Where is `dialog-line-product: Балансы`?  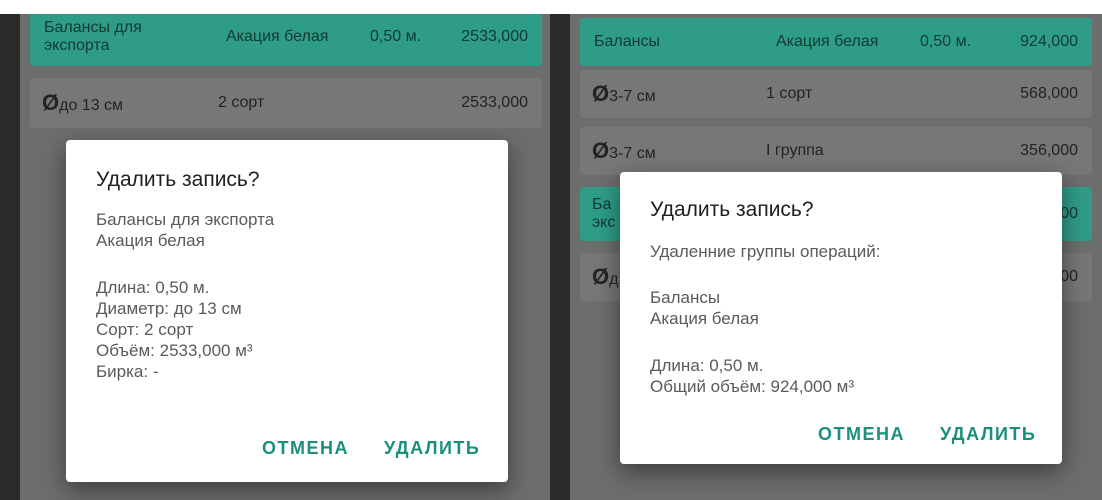 dialog-line-product: Балансы is located at coordinates (685, 297).